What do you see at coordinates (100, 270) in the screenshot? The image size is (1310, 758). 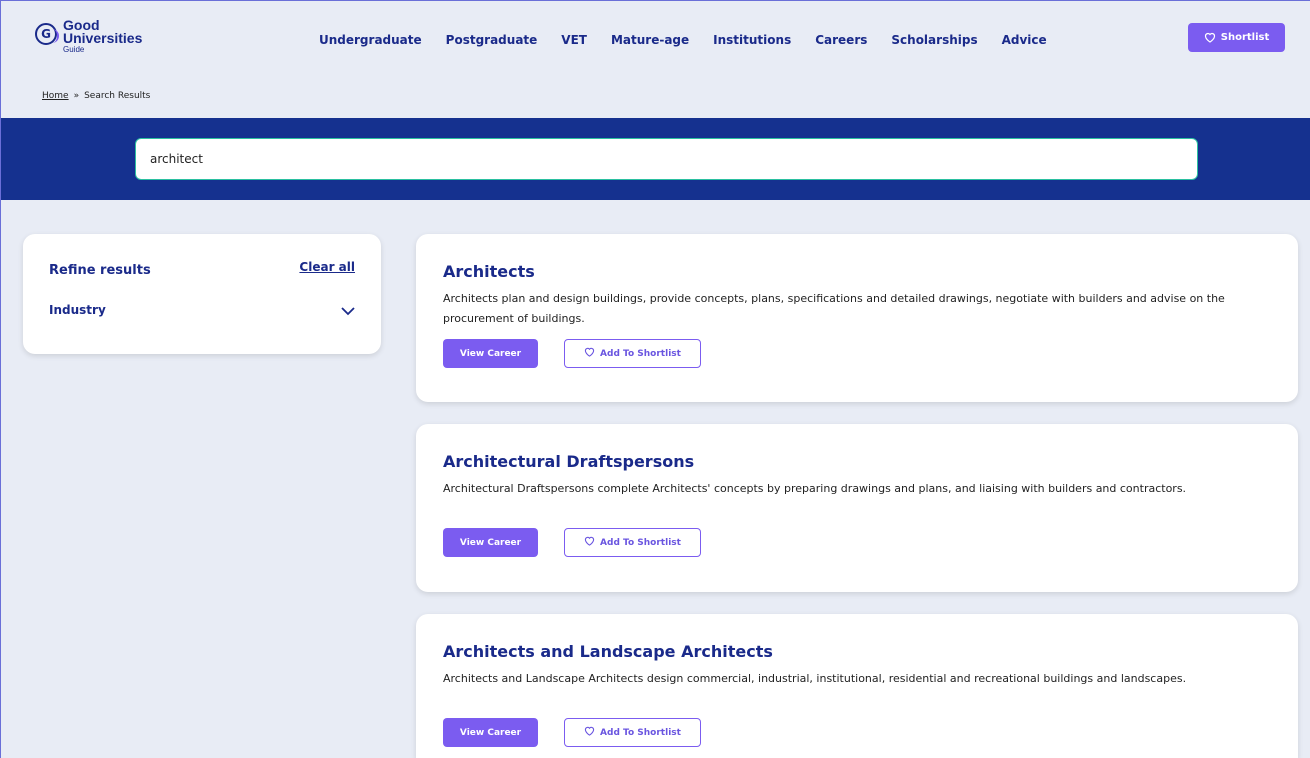 I see `refine-title: Refine results` at bounding box center [100, 270].